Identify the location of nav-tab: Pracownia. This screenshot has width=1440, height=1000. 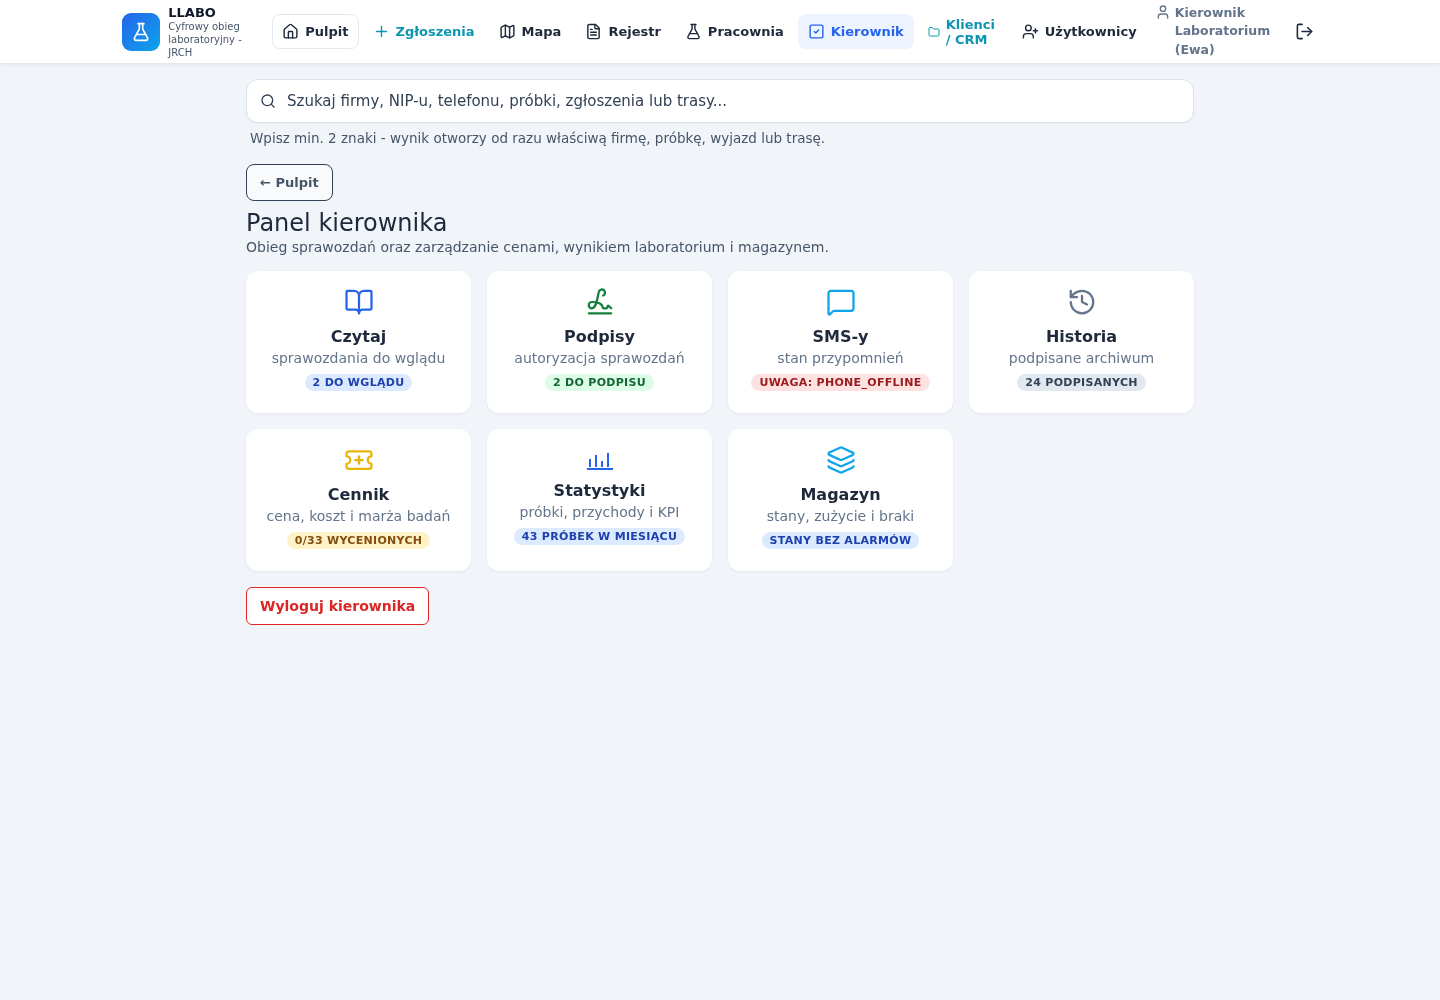
(734, 31).